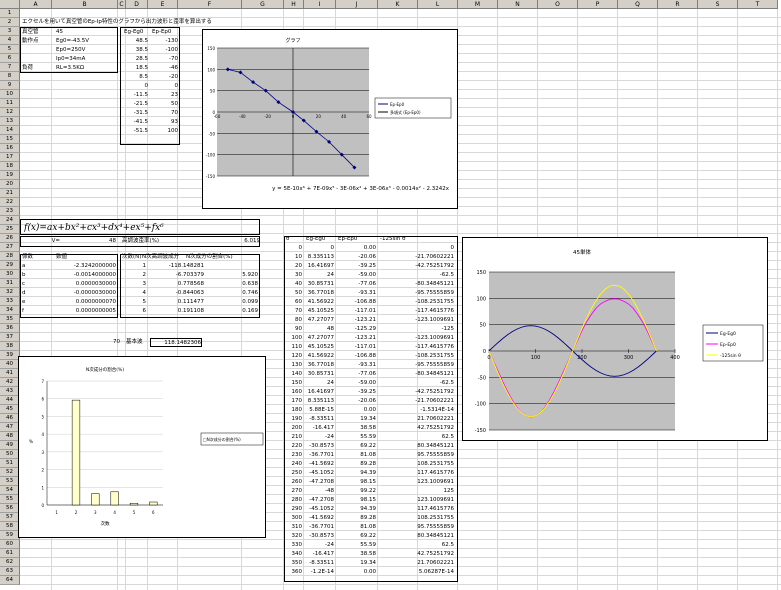  Describe the element at coordinates (321, 239) in the screenshot. I see `theta-header: Eg-Eg0` at that location.